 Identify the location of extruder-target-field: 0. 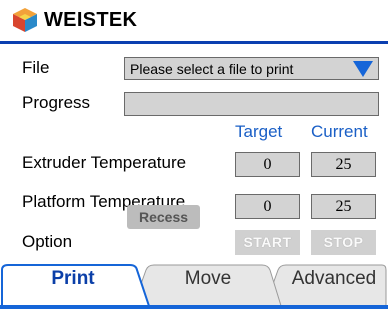
(267, 164).